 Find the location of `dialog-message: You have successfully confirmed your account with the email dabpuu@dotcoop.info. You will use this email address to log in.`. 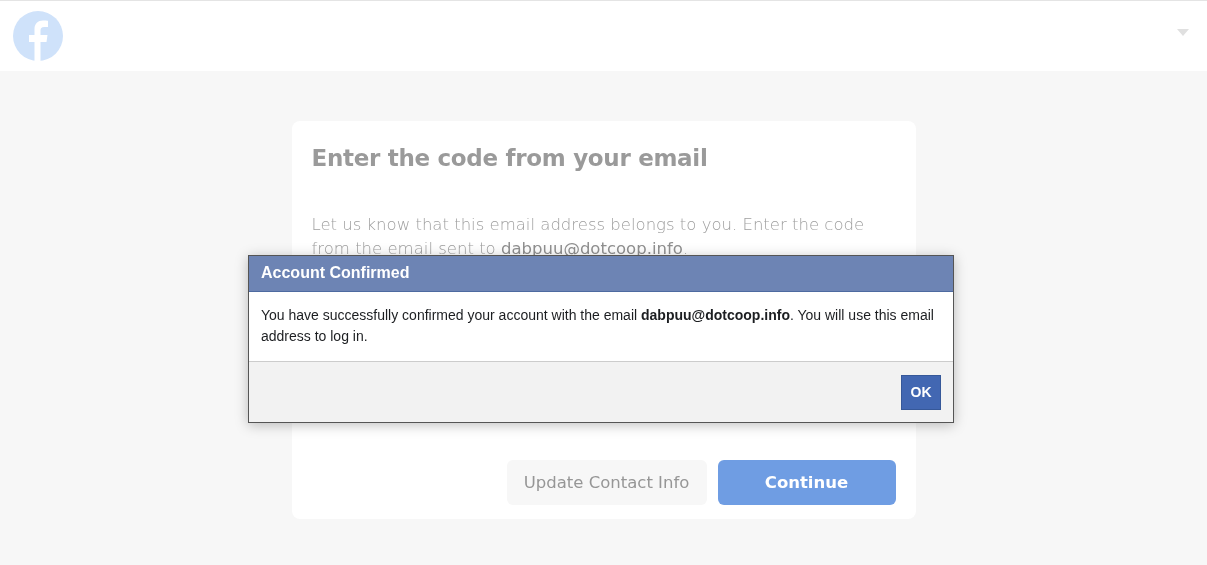

dialog-message: You have successfully confirmed your account with the email dabpuu@dotcoop.info. You will use this email address to log in. is located at coordinates (597, 325).